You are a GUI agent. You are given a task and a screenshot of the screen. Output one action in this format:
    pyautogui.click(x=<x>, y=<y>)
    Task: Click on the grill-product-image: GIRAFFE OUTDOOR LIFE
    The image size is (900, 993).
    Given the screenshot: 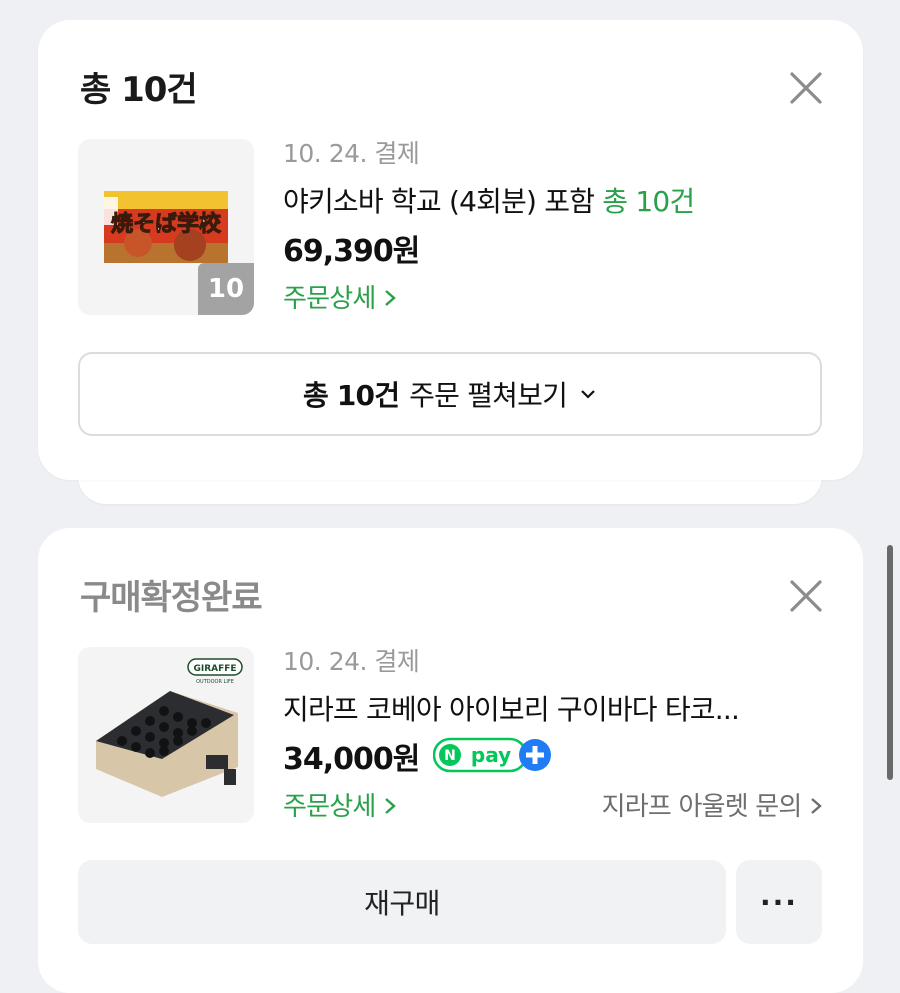 What is the action you would take?
    pyautogui.click(x=169, y=727)
    